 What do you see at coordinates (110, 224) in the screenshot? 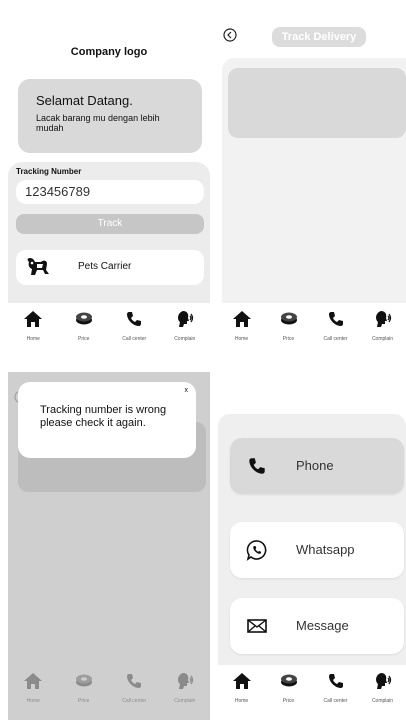
I see `track-button: Track` at bounding box center [110, 224].